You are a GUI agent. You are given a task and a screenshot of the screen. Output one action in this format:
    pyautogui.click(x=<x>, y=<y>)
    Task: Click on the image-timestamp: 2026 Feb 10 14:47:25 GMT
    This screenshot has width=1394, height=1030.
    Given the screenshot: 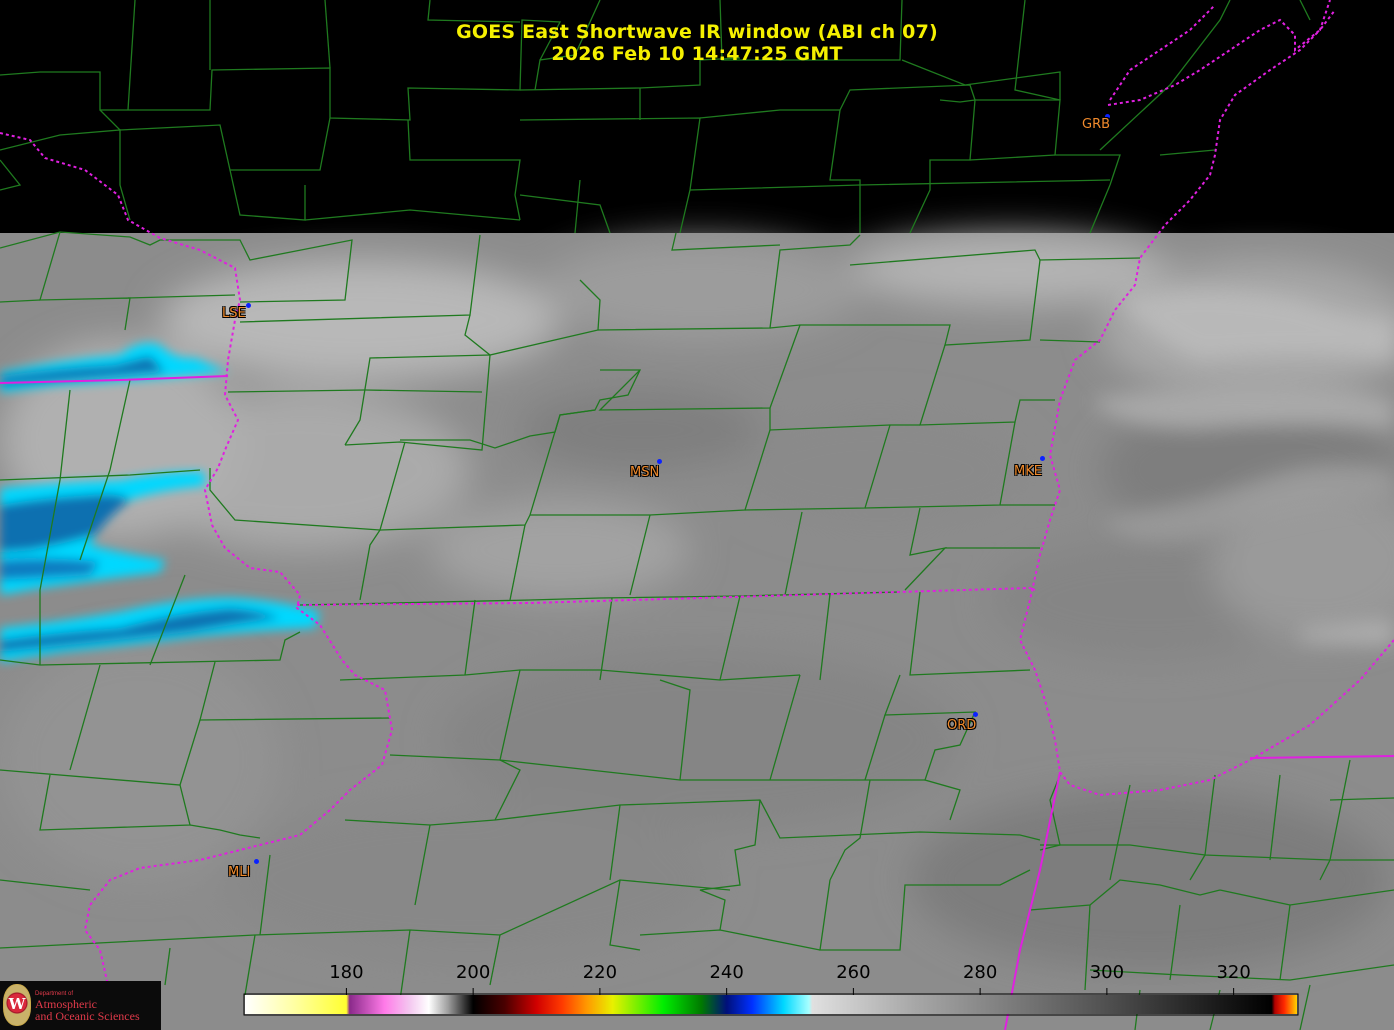 What is the action you would take?
    pyautogui.click(x=697, y=54)
    